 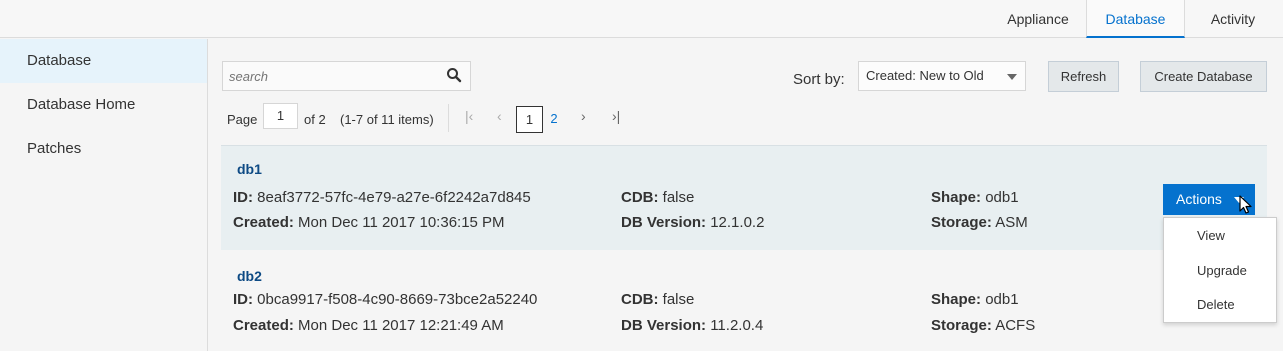 I want to click on menu-item-delete: Delete, so click(x=1220, y=305).